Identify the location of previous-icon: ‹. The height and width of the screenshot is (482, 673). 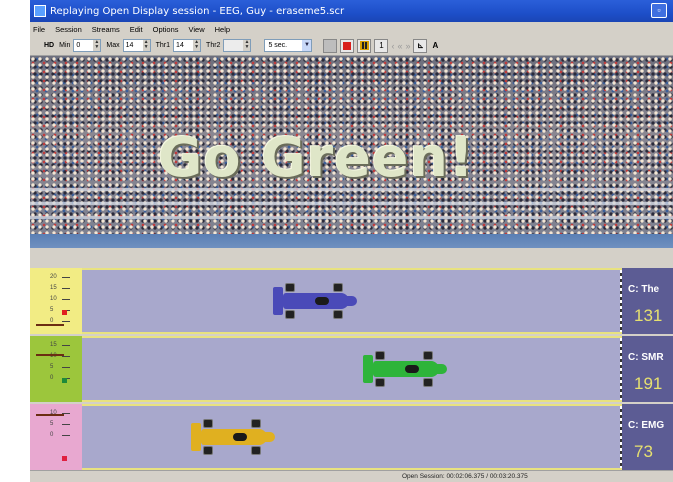
(392, 46).